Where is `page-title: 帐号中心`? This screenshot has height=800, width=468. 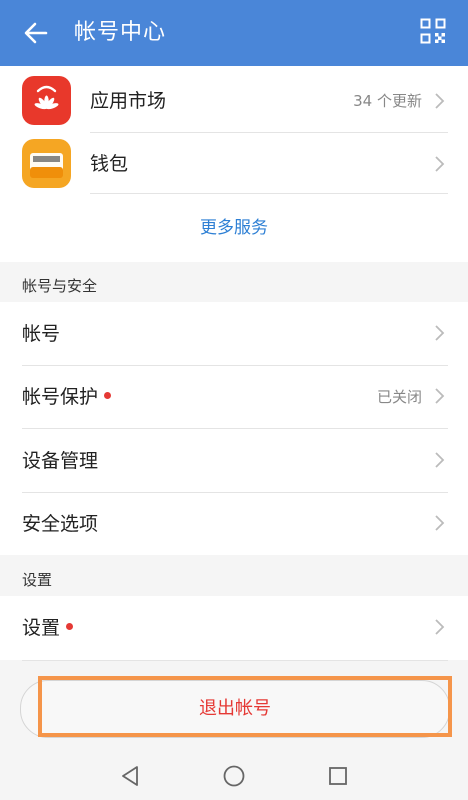 page-title: 帐号中心 is located at coordinates (120, 32).